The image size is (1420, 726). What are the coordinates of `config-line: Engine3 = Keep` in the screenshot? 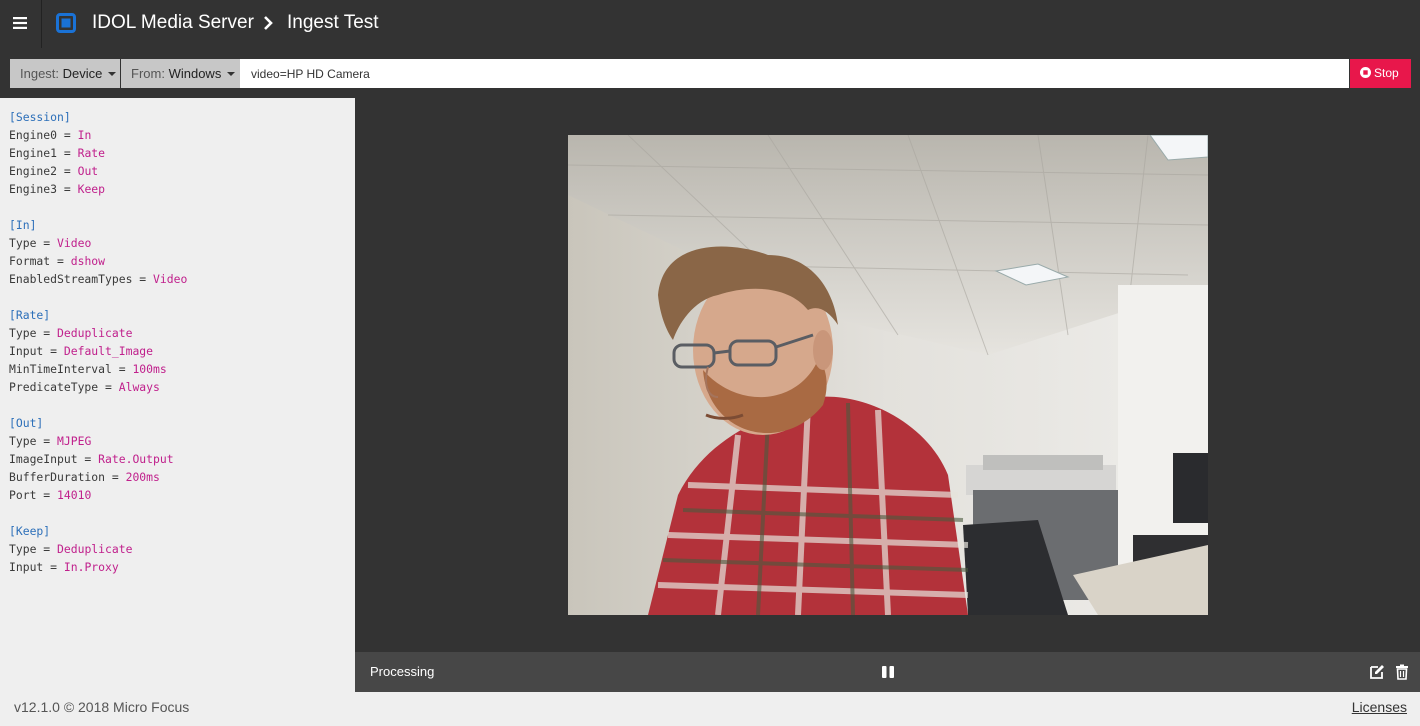 It's located at (57, 189).